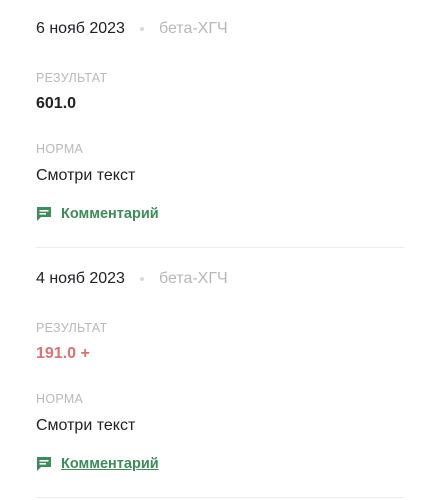 This screenshot has width=438, height=500. Describe the element at coordinates (80, 28) in the screenshot. I see `entry-date: 6 нояб 2023` at that location.